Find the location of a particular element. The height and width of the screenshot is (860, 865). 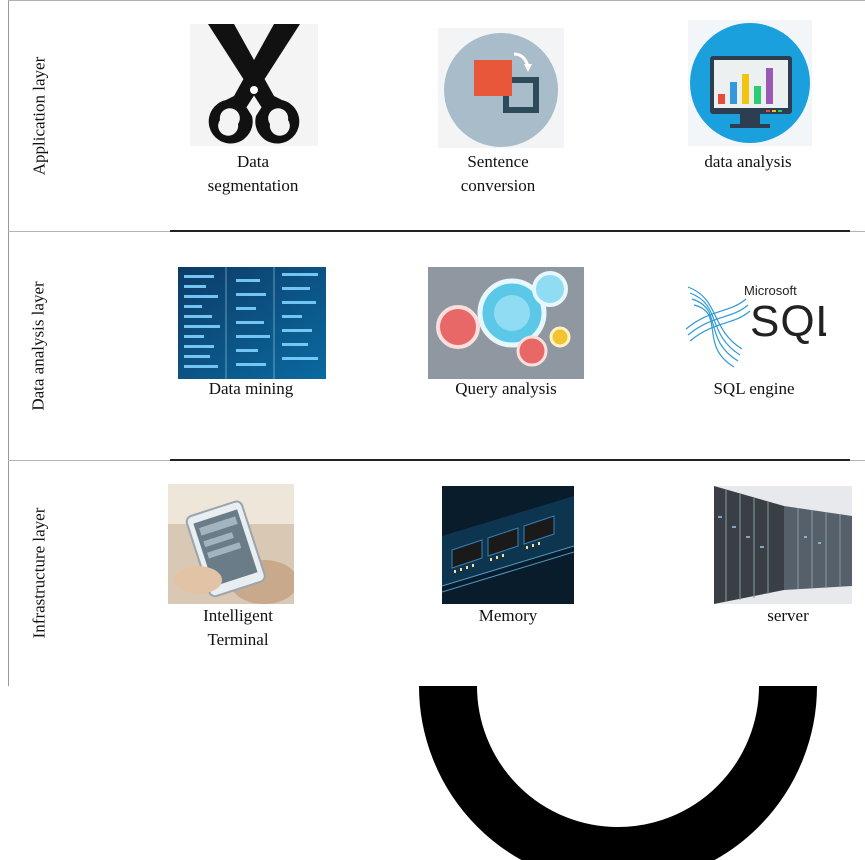

item-label: Data mining is located at coordinates (251, 388).